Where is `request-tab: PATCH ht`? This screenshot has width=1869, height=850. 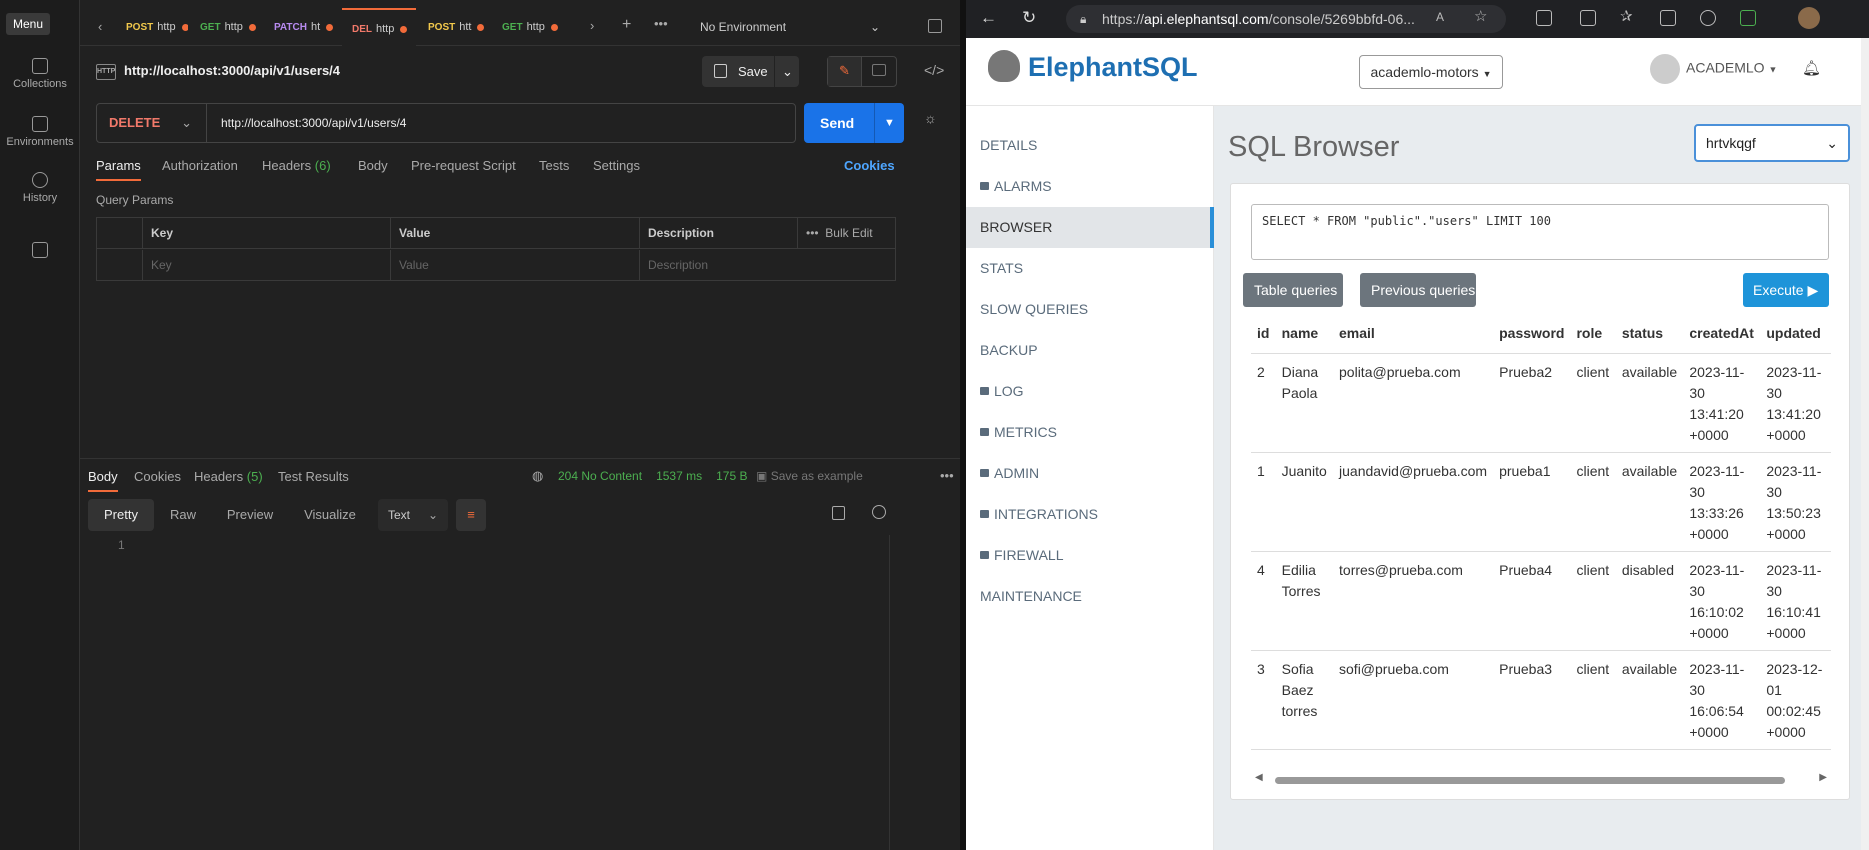 request-tab: PATCH ht is located at coordinates (302, 27).